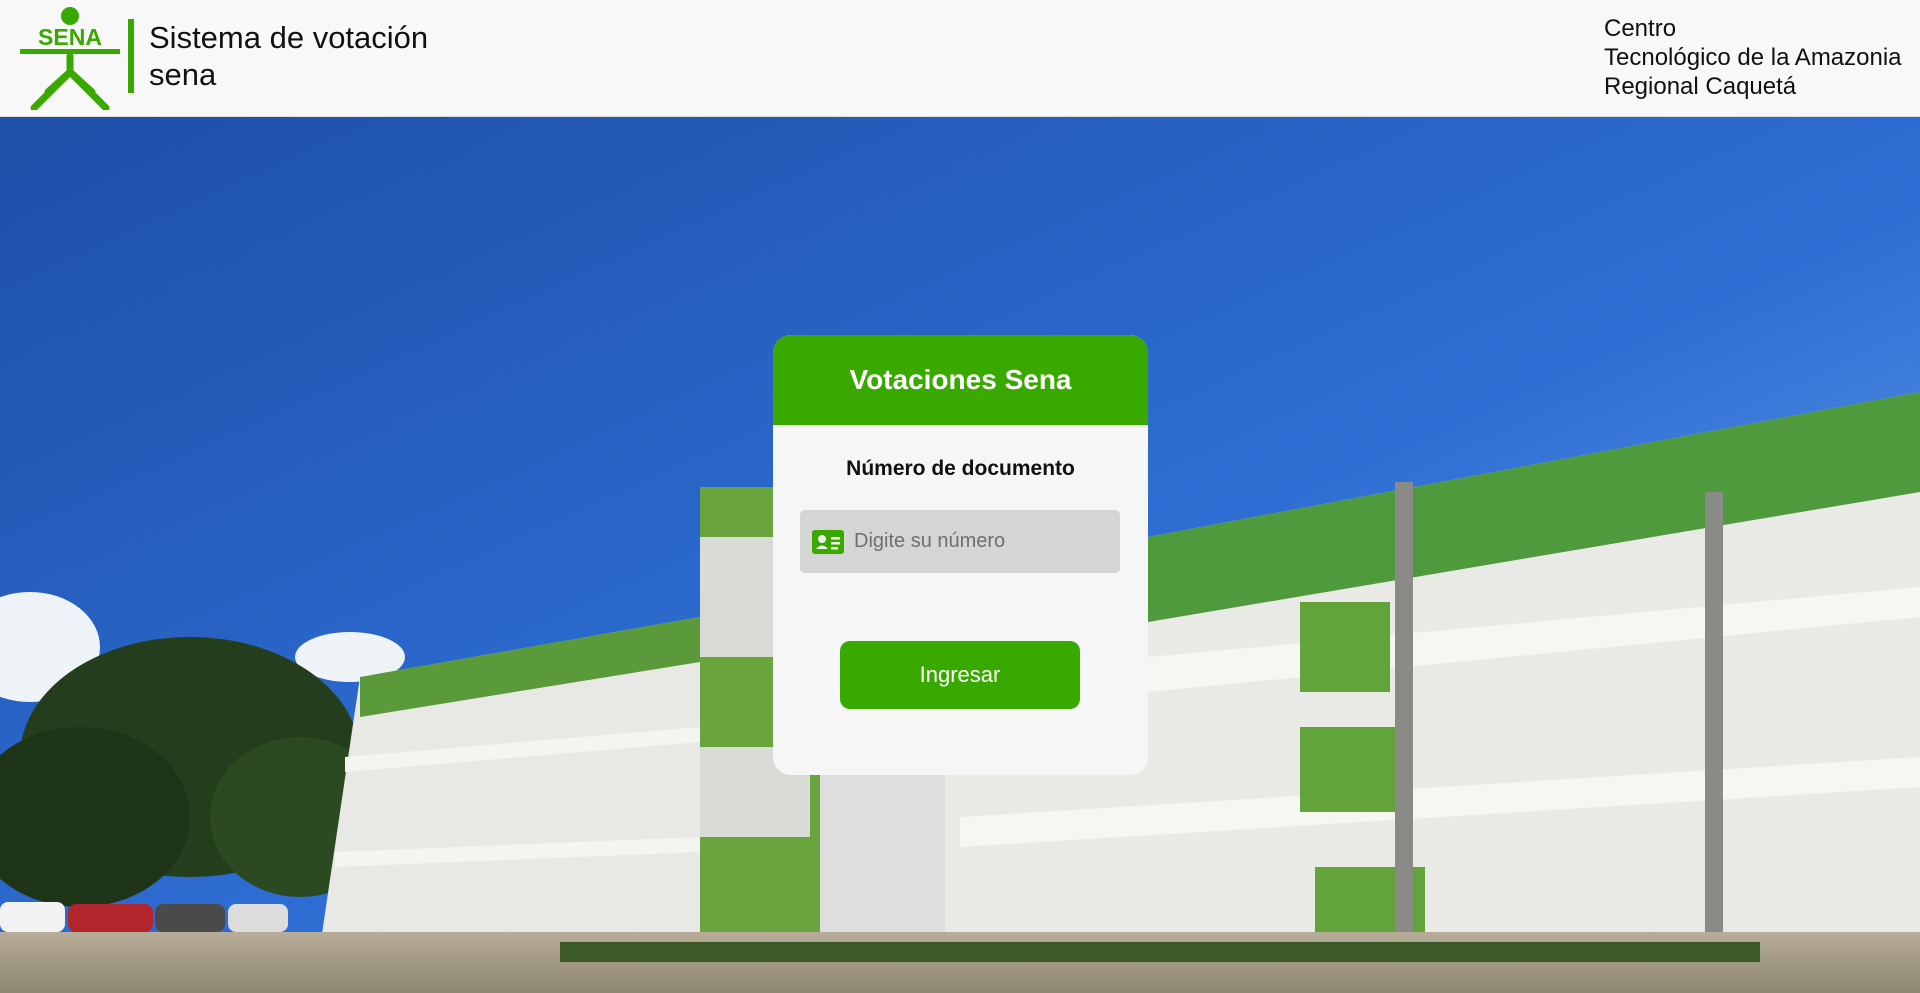 Image resolution: width=1920 pixels, height=993 pixels. I want to click on document-number-field, so click(960, 541).